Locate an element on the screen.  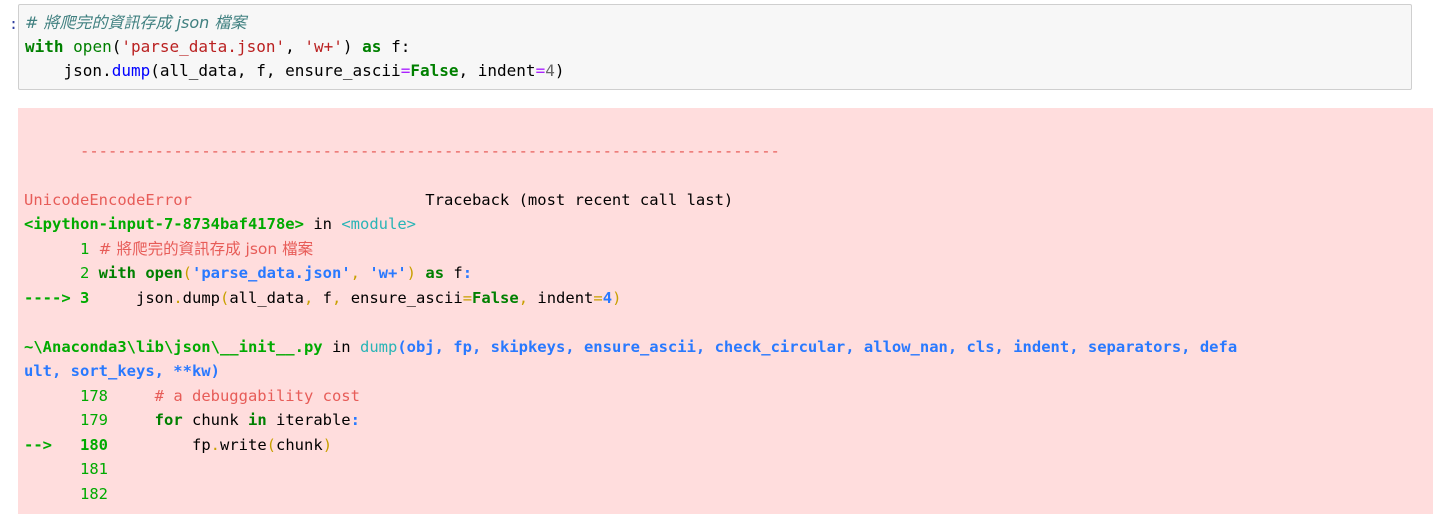
code-token: as is located at coordinates (372, 46).